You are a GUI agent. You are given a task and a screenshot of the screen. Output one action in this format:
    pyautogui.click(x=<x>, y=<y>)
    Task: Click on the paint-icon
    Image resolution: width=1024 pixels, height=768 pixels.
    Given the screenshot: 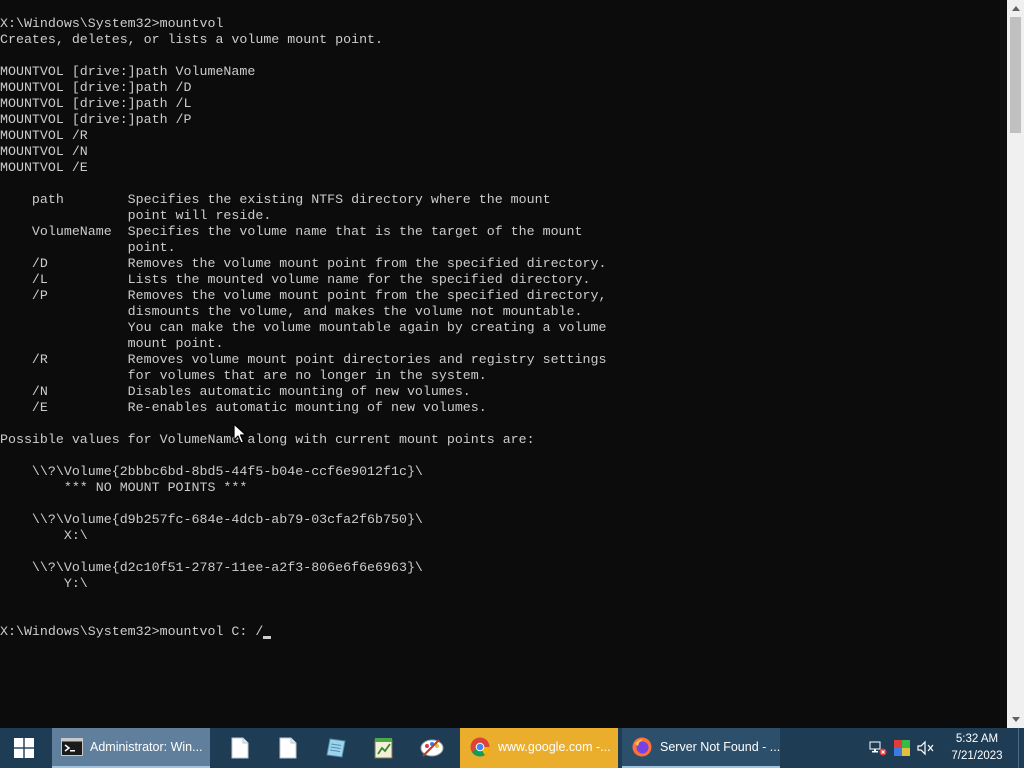 What is the action you would take?
    pyautogui.click(x=432, y=748)
    